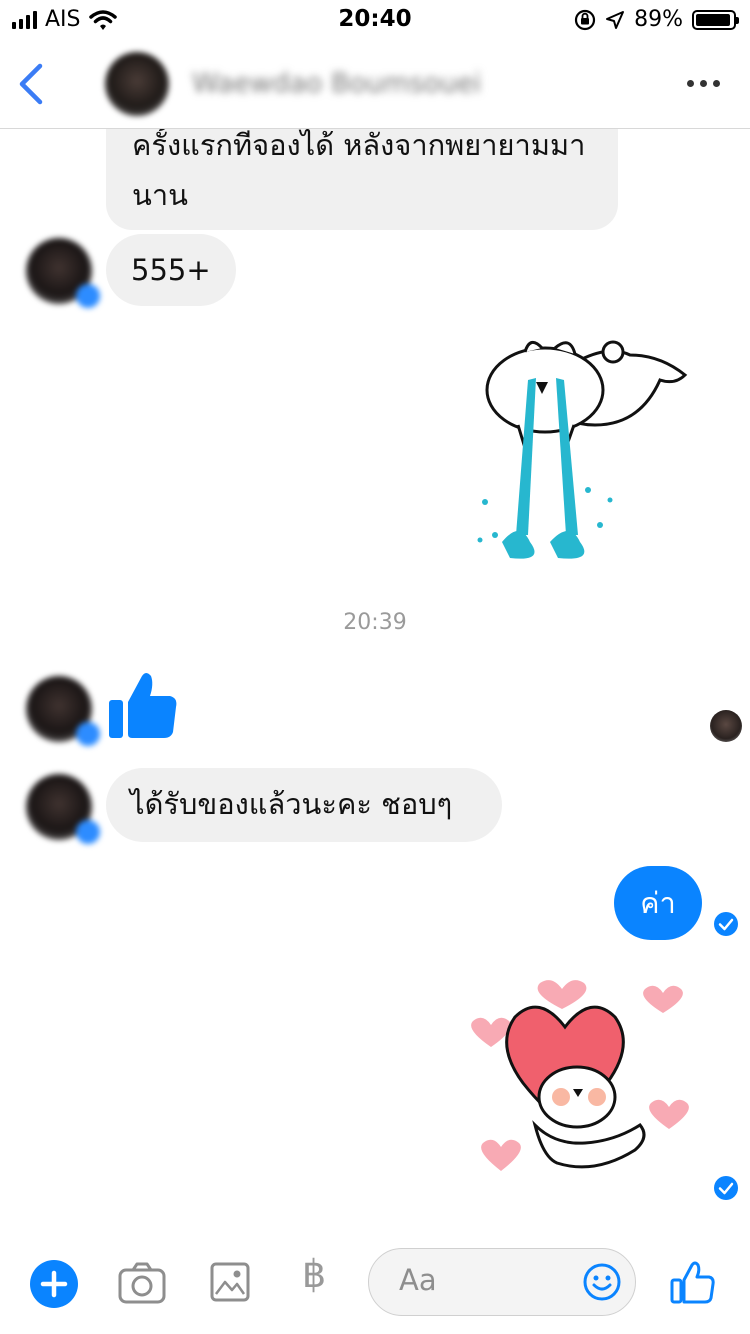  I want to click on orientation-lock-icon, so click(585, 19).